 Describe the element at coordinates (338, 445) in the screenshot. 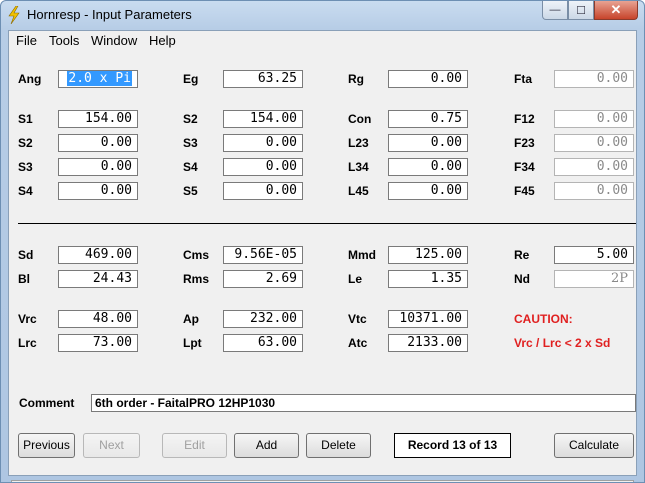

I see `delete-button: Delete` at that location.